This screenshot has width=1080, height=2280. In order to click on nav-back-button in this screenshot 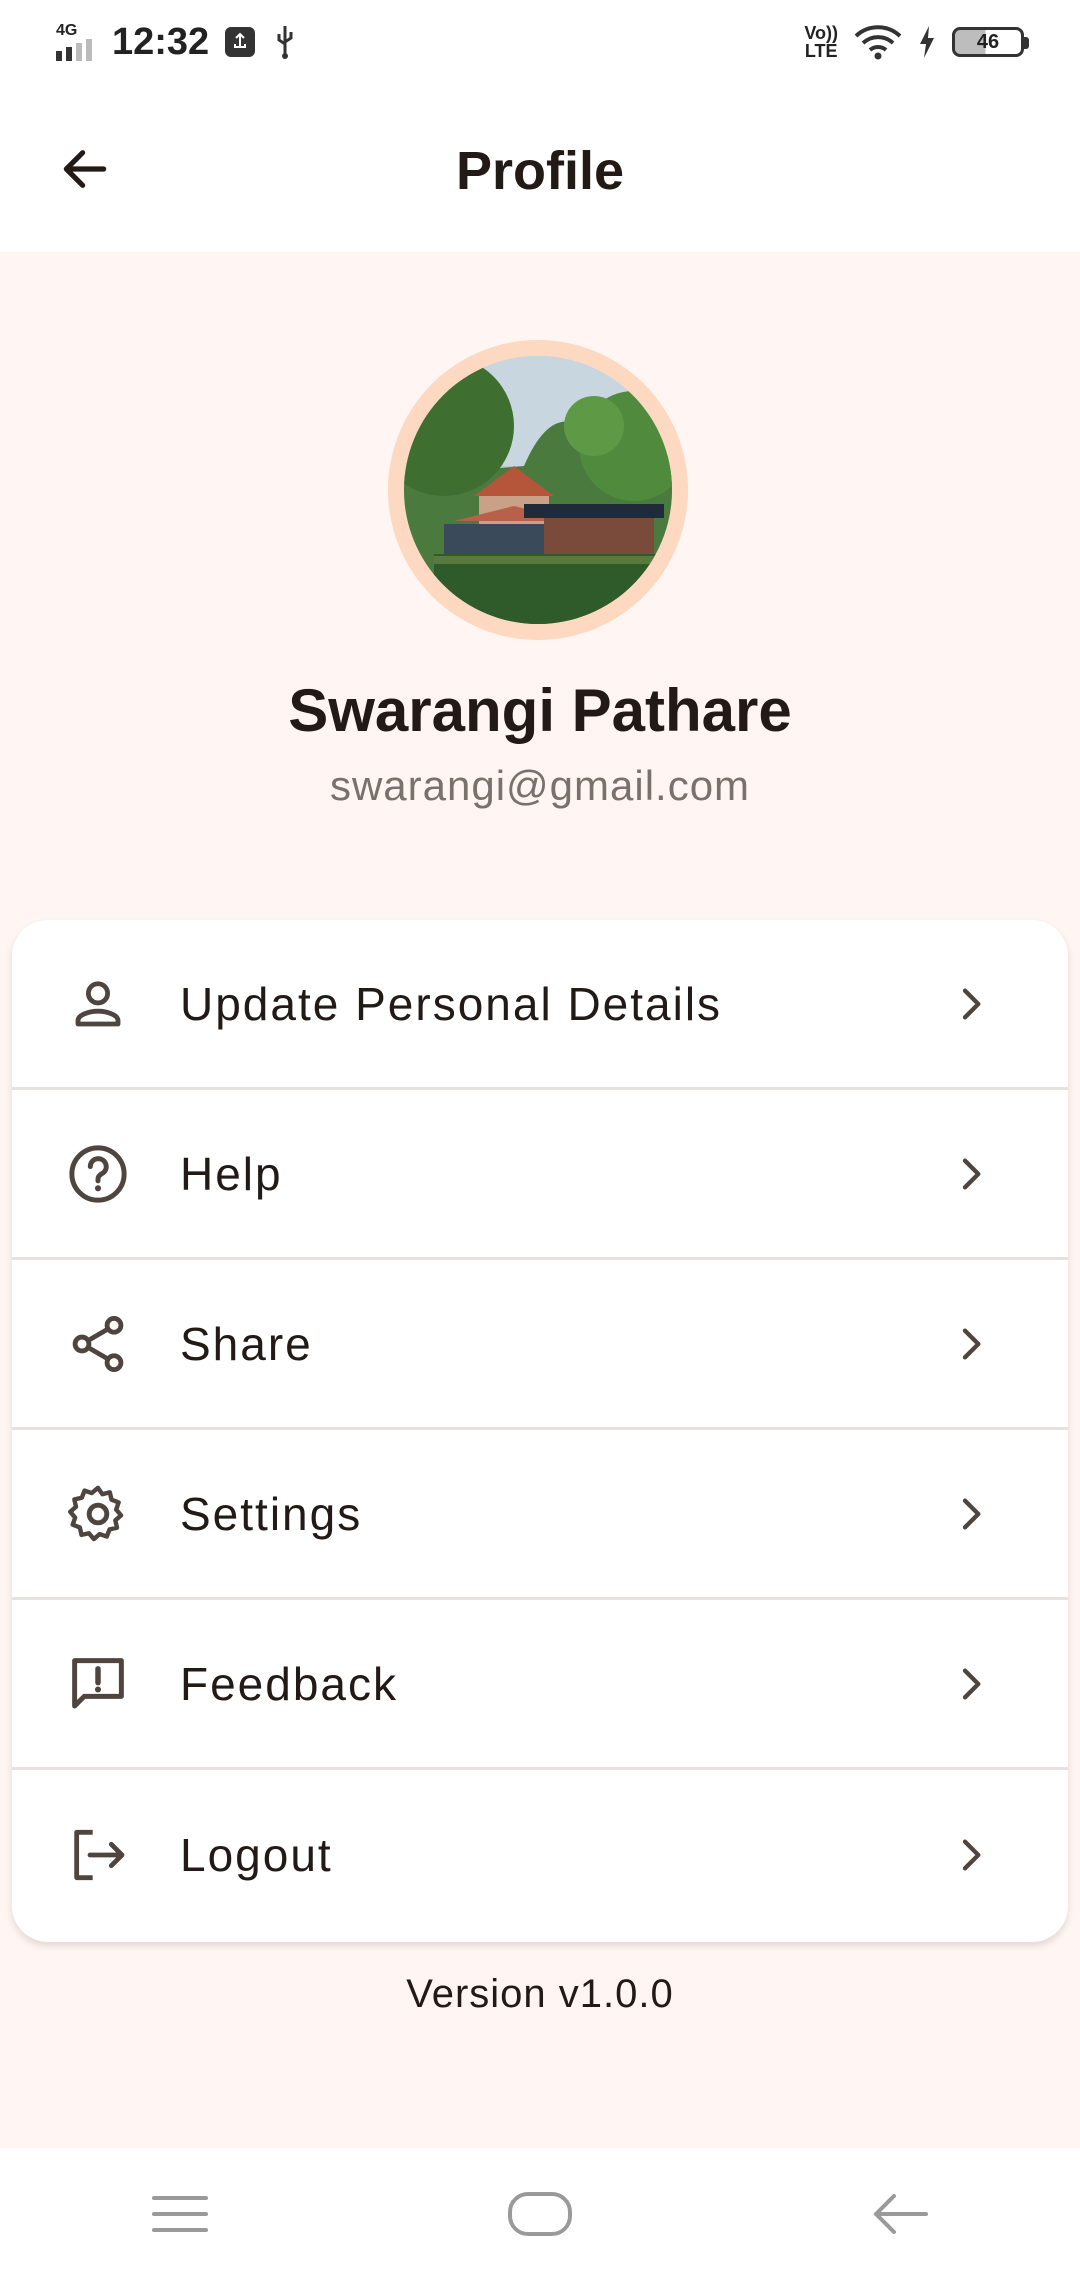, I will do `click(900, 2214)`.